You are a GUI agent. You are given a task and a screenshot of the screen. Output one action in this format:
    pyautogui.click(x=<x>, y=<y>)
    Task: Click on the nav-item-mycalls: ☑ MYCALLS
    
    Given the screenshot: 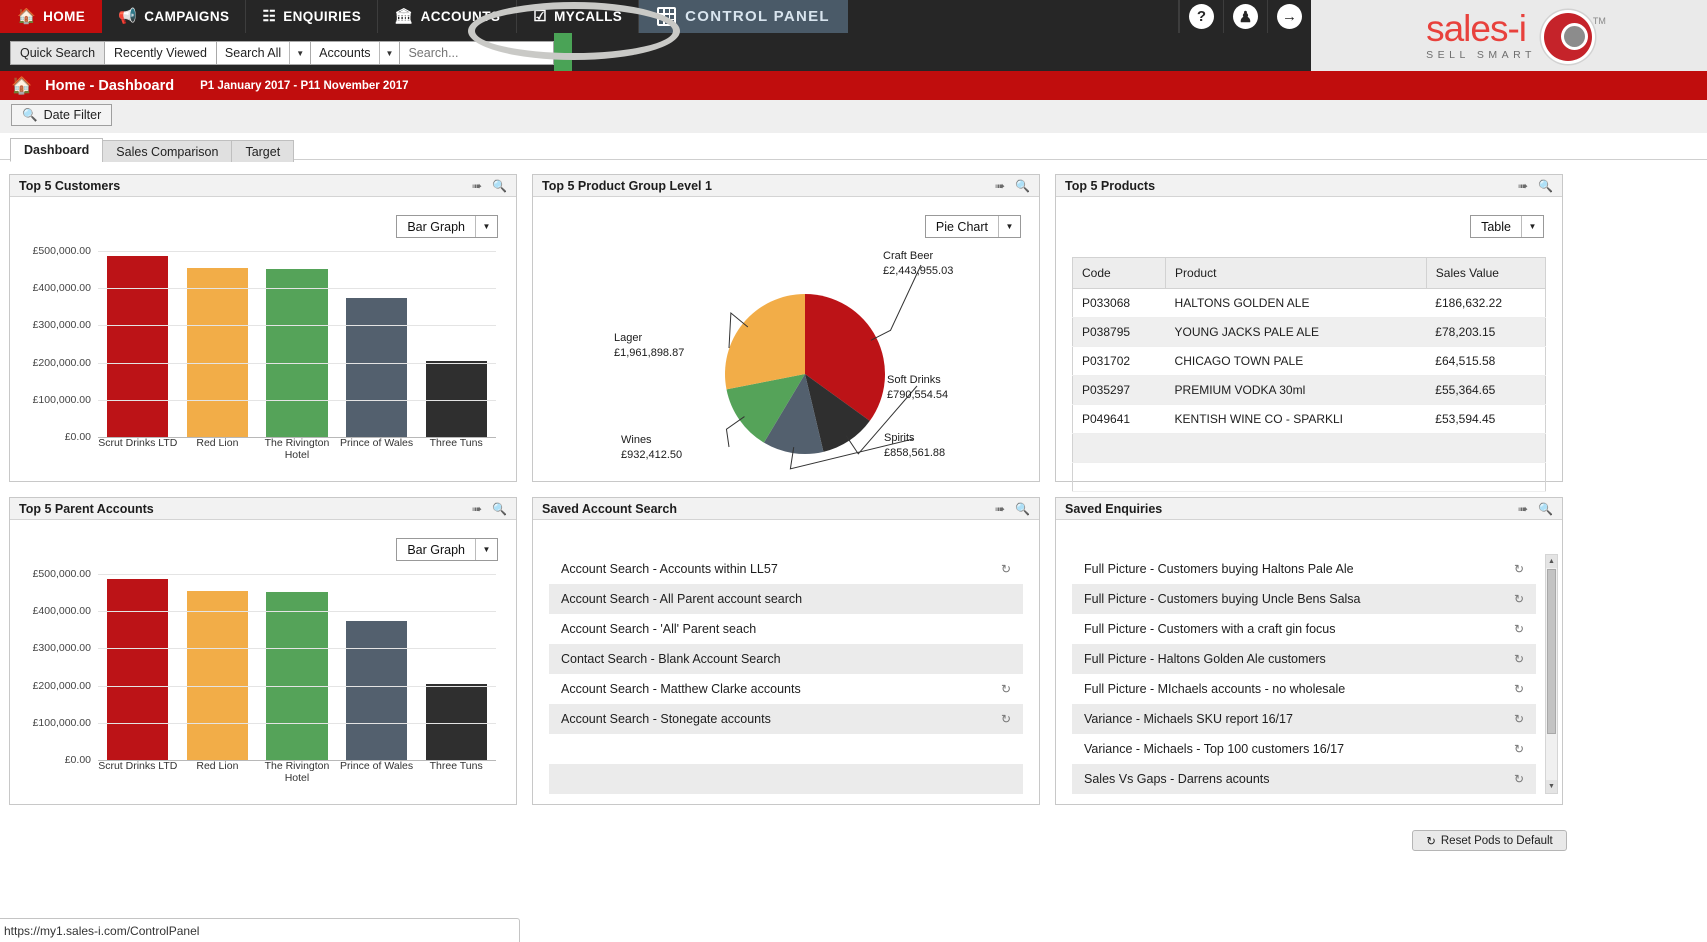 What is the action you would take?
    pyautogui.click(x=578, y=16)
    